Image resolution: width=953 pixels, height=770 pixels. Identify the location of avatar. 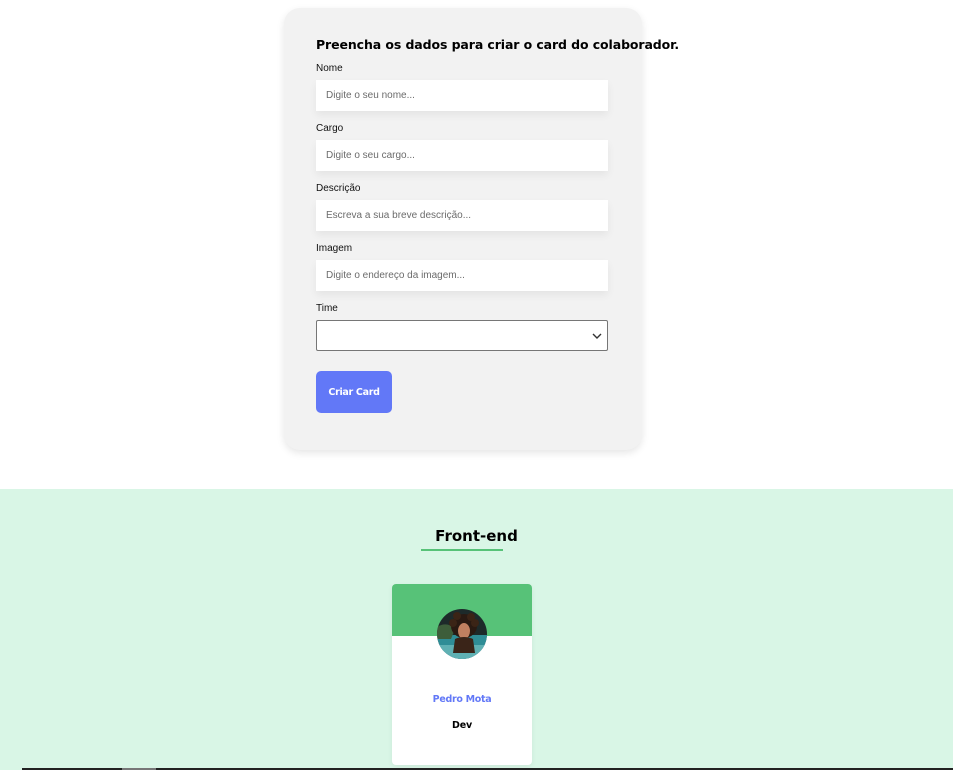
(462, 634).